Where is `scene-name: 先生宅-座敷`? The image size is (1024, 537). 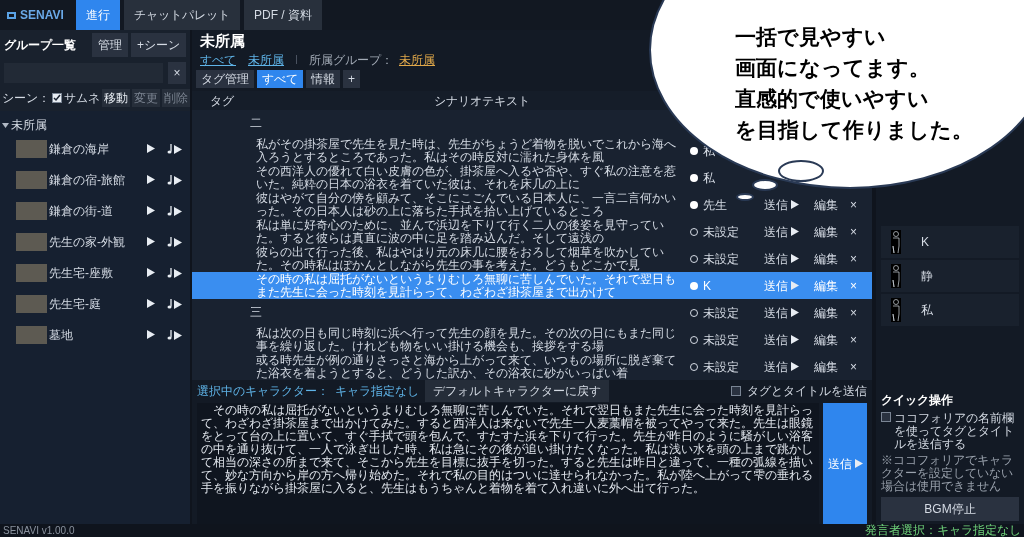 scene-name: 先生宅-座敷 is located at coordinates (98, 272).